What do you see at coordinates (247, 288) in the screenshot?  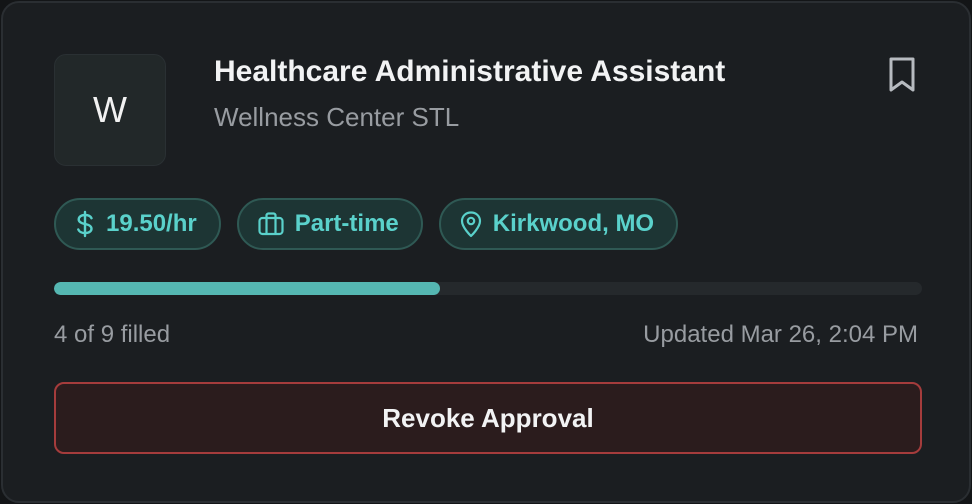 I see `fill-progress-fill` at bounding box center [247, 288].